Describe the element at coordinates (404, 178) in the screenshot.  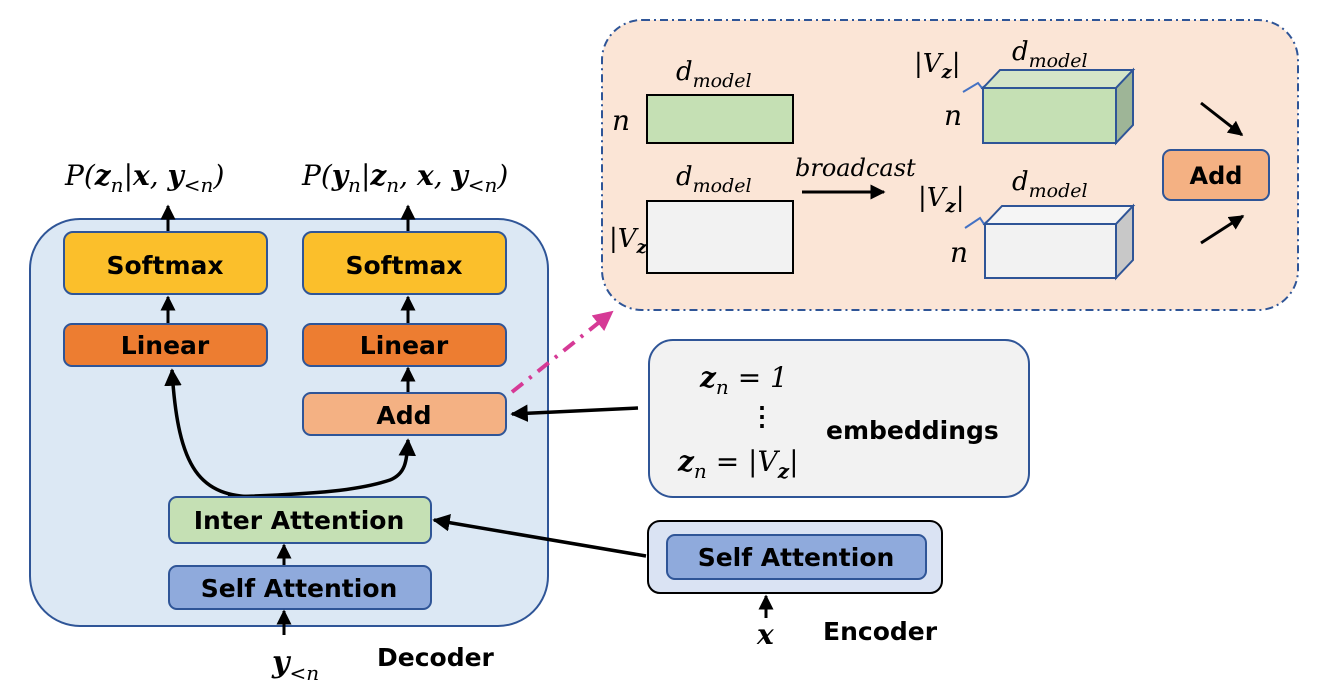
I see `output-y-probability-label: P(yn|zn, x, y<n)` at that location.